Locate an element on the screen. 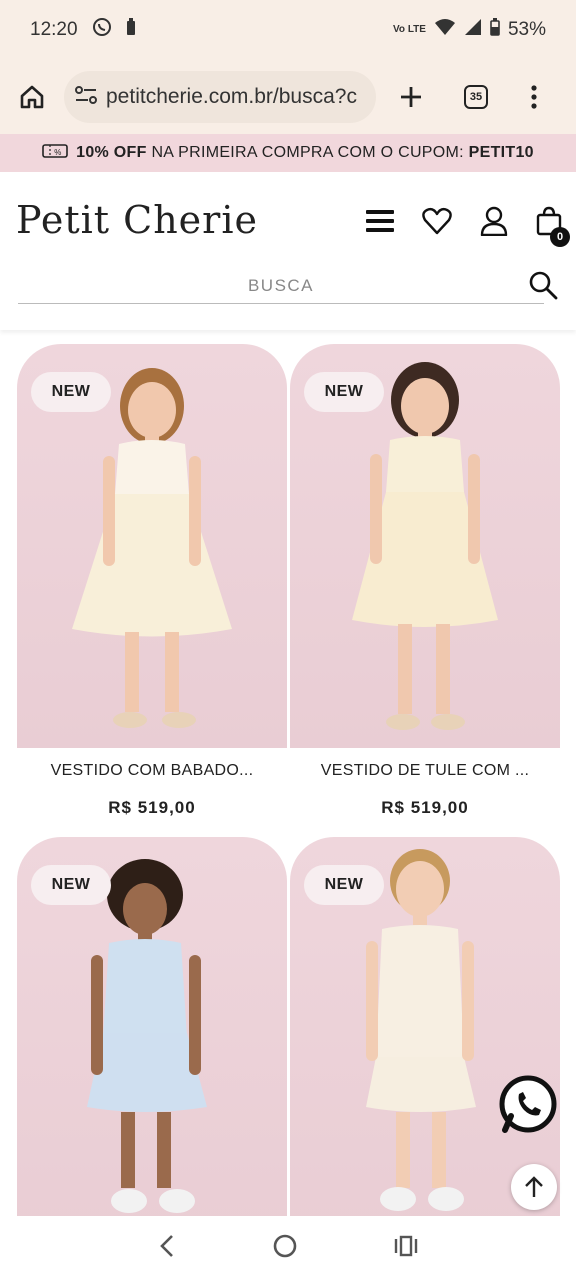 The image size is (576, 1280). product-card: NEW is located at coordinates (152, 1039).